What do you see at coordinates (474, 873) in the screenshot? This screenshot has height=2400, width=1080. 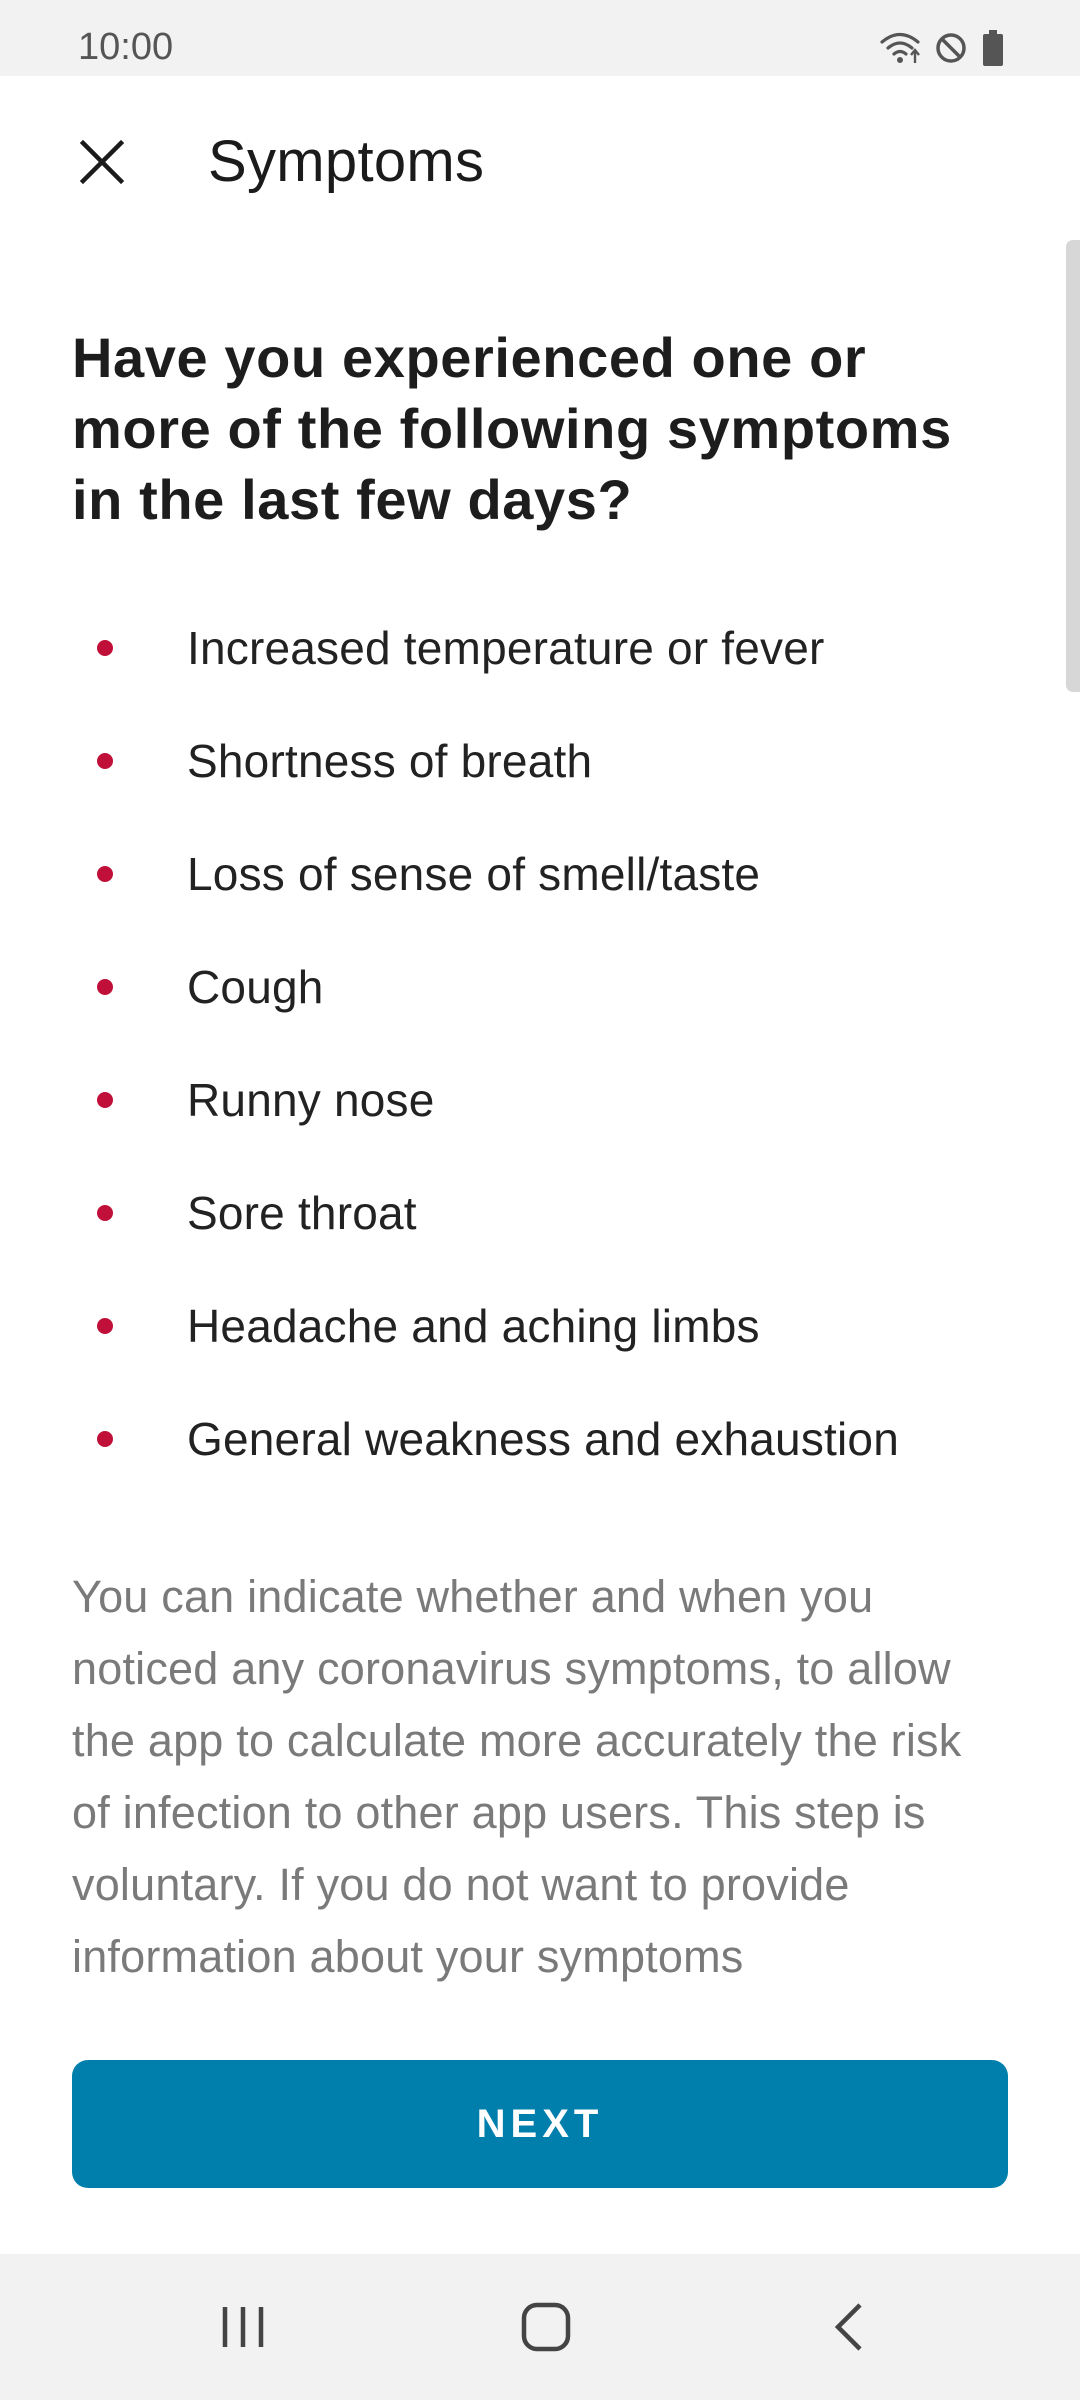 I see `symptom-label: Loss of sense of smell/taste` at bounding box center [474, 873].